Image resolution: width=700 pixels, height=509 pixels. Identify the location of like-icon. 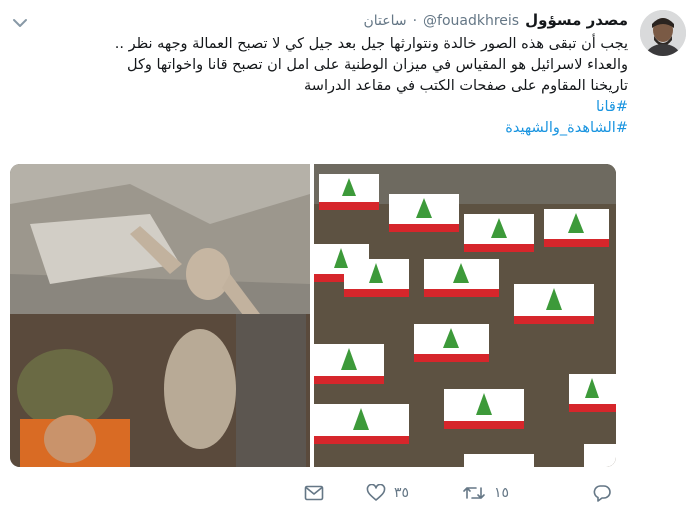
(376, 493).